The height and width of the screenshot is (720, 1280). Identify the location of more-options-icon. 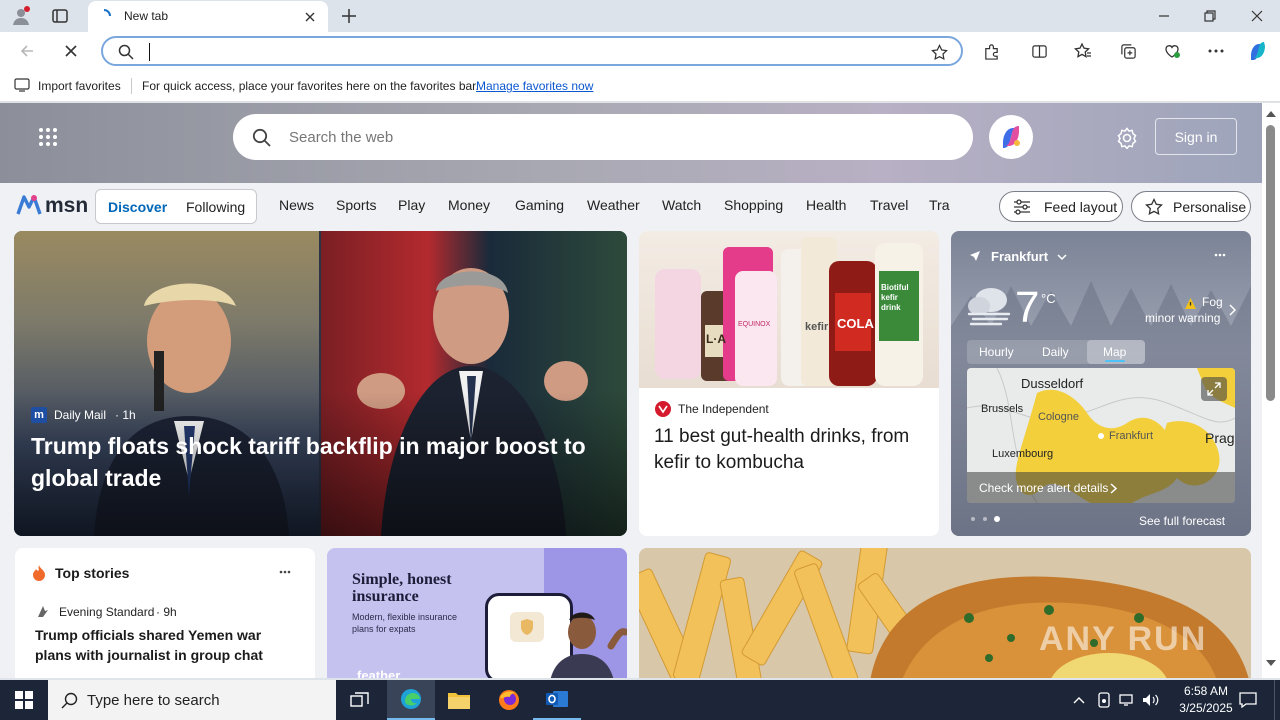
(1216, 51).